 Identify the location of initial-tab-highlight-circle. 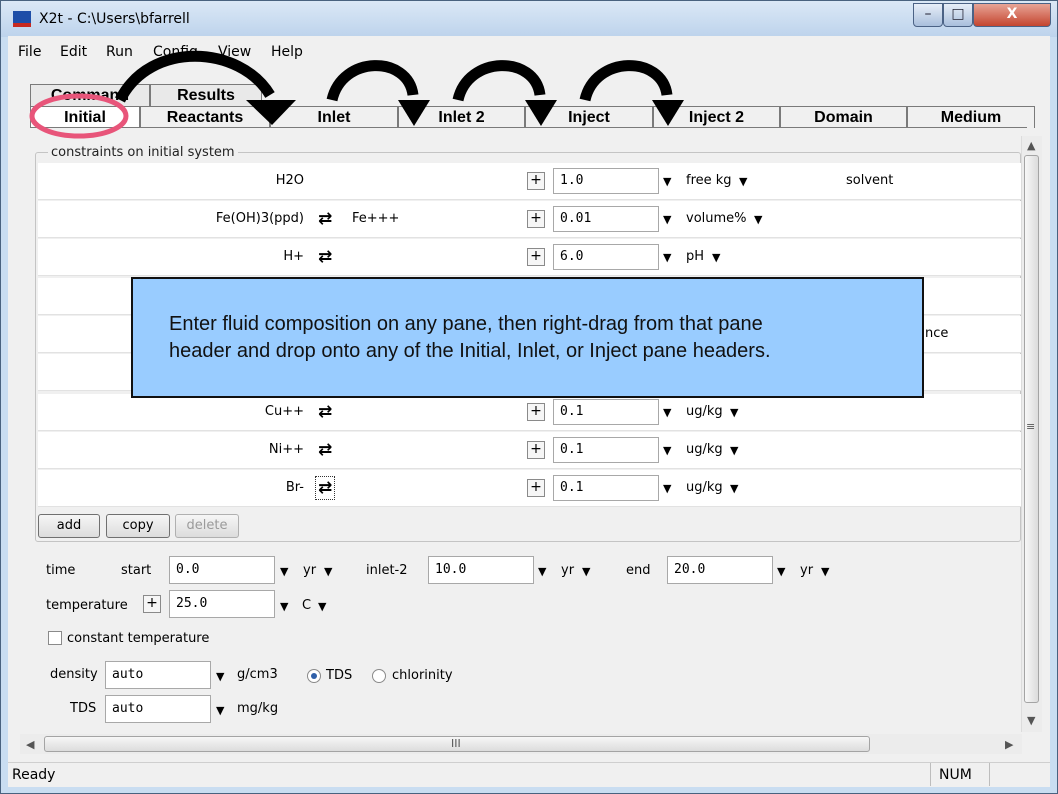
(79, 116).